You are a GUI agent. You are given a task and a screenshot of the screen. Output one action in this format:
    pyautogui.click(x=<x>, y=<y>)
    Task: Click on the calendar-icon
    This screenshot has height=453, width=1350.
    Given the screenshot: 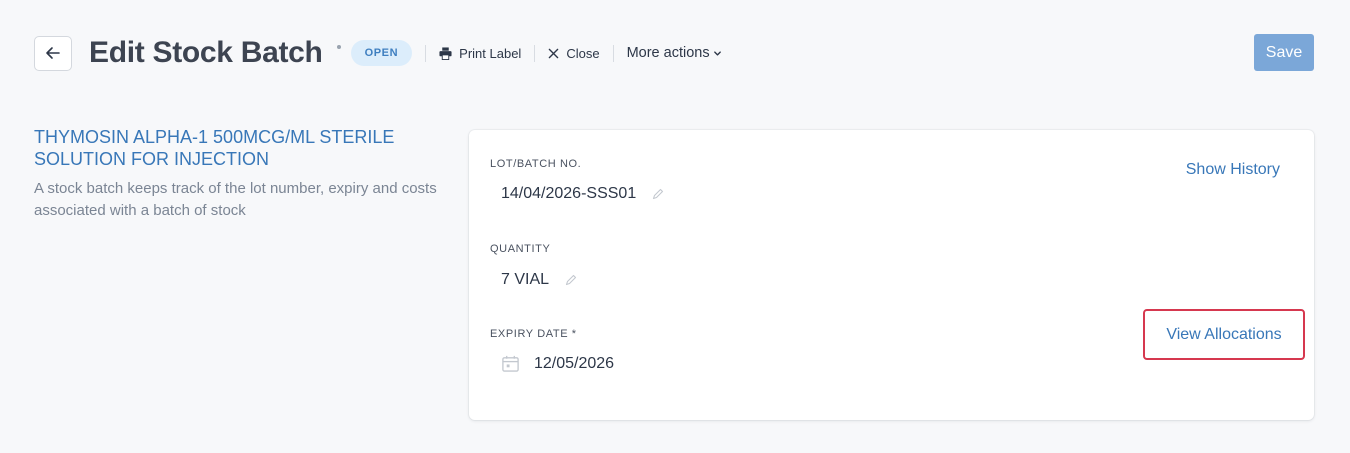 What is the action you would take?
    pyautogui.click(x=510, y=363)
    